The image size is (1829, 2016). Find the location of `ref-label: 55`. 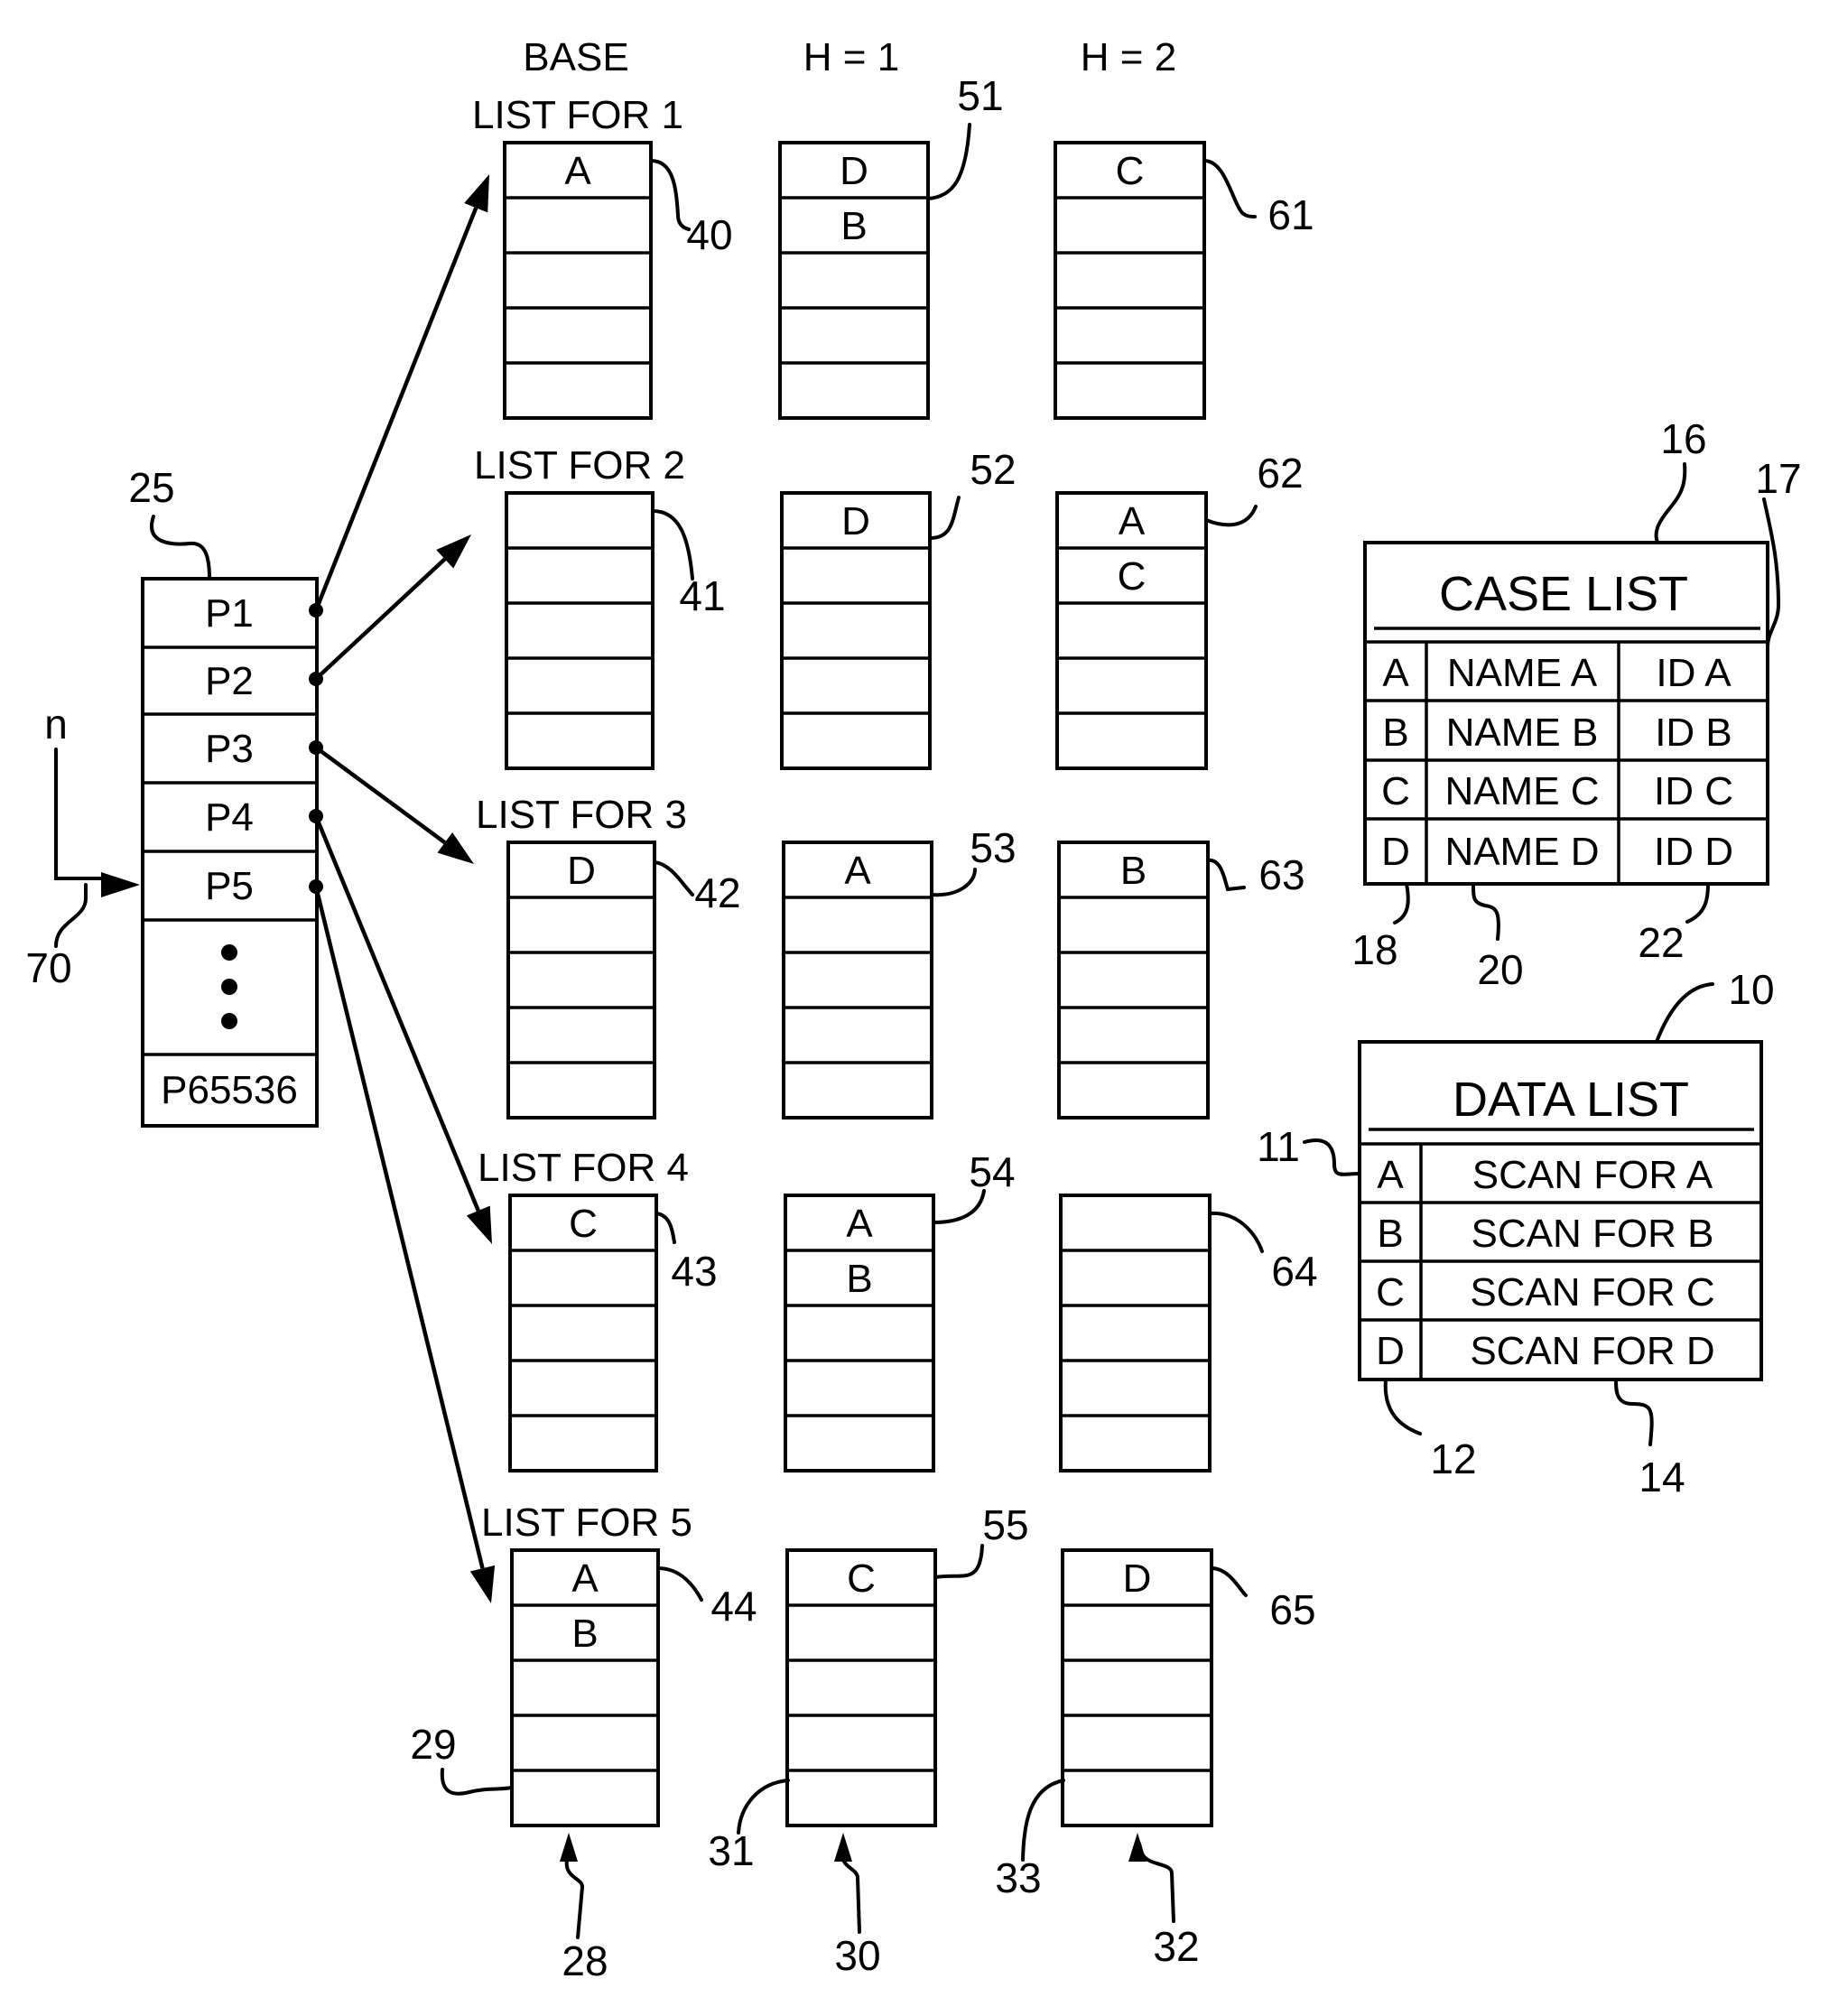

ref-label: 55 is located at coordinates (1005, 1524).